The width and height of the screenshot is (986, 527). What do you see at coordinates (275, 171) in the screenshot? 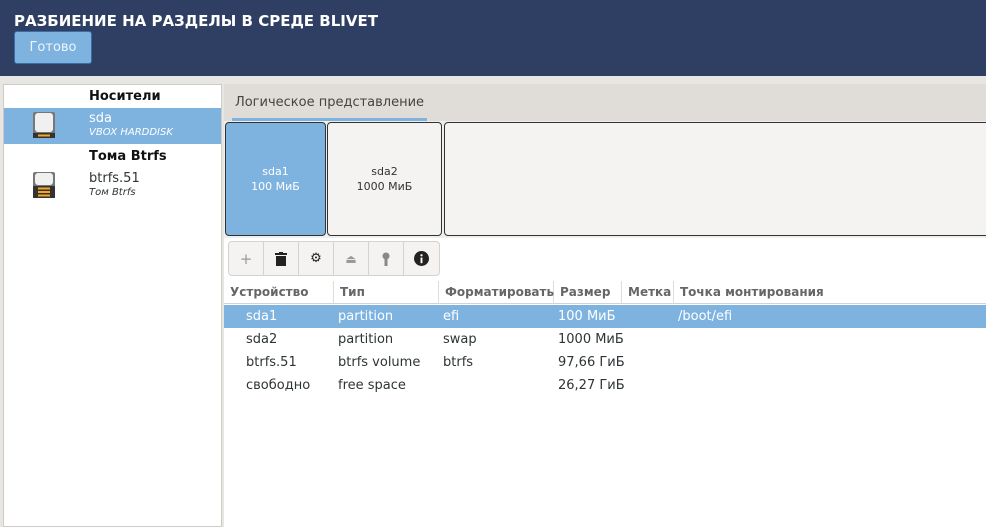
I see `partition-name: sda1` at bounding box center [275, 171].